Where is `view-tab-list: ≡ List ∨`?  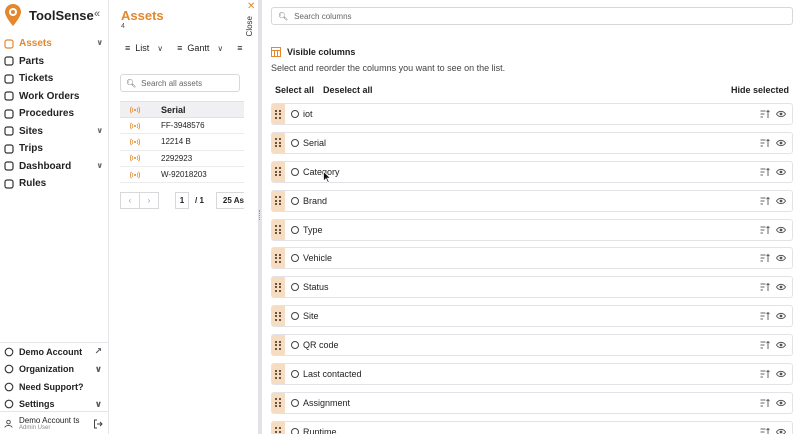 view-tab-list: ≡ List ∨ is located at coordinates (144, 48).